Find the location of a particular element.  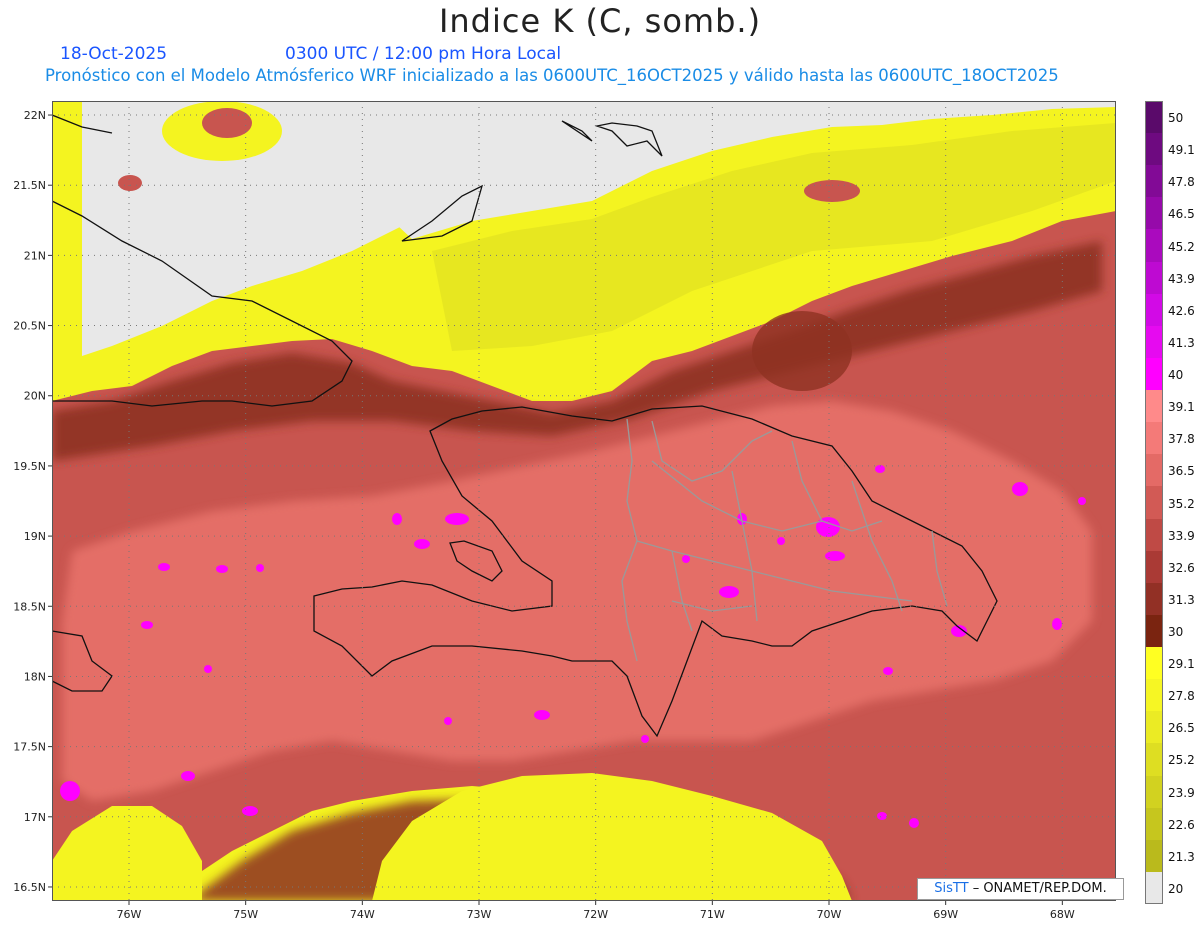

credit-text: – ONAMET/REP.DOM. is located at coordinates (1037, 888).